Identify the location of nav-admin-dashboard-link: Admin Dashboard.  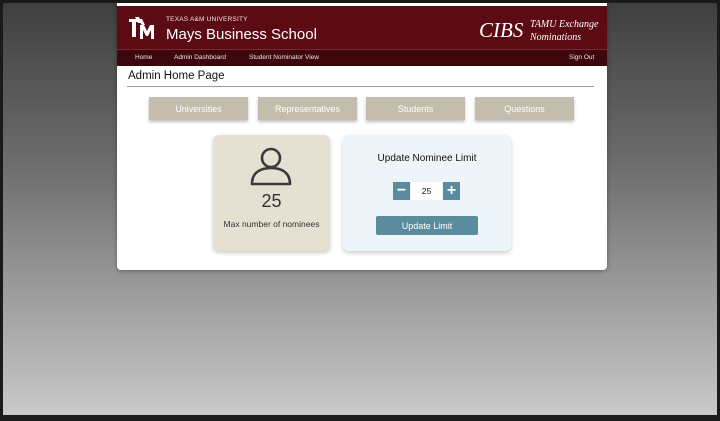
(200, 57).